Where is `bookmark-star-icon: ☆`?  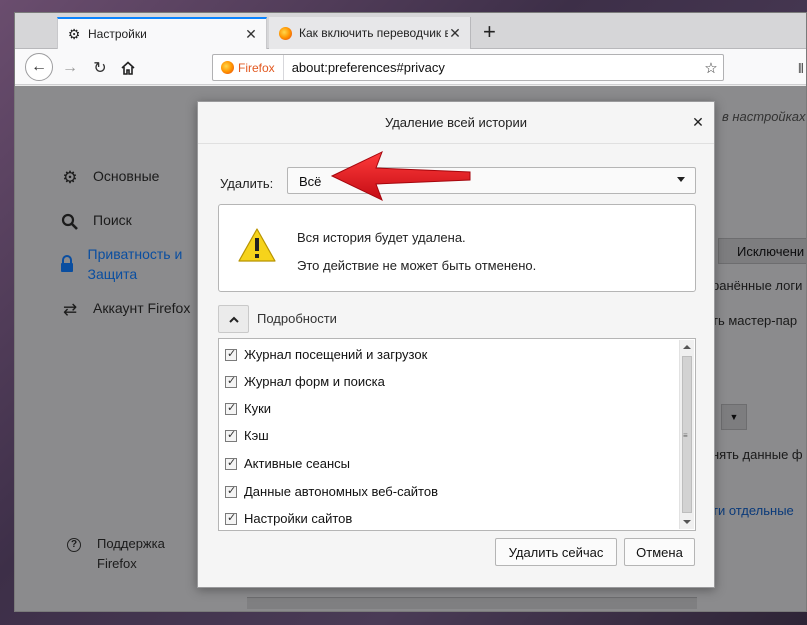
bookmark-star-icon: ☆ is located at coordinates (711, 68).